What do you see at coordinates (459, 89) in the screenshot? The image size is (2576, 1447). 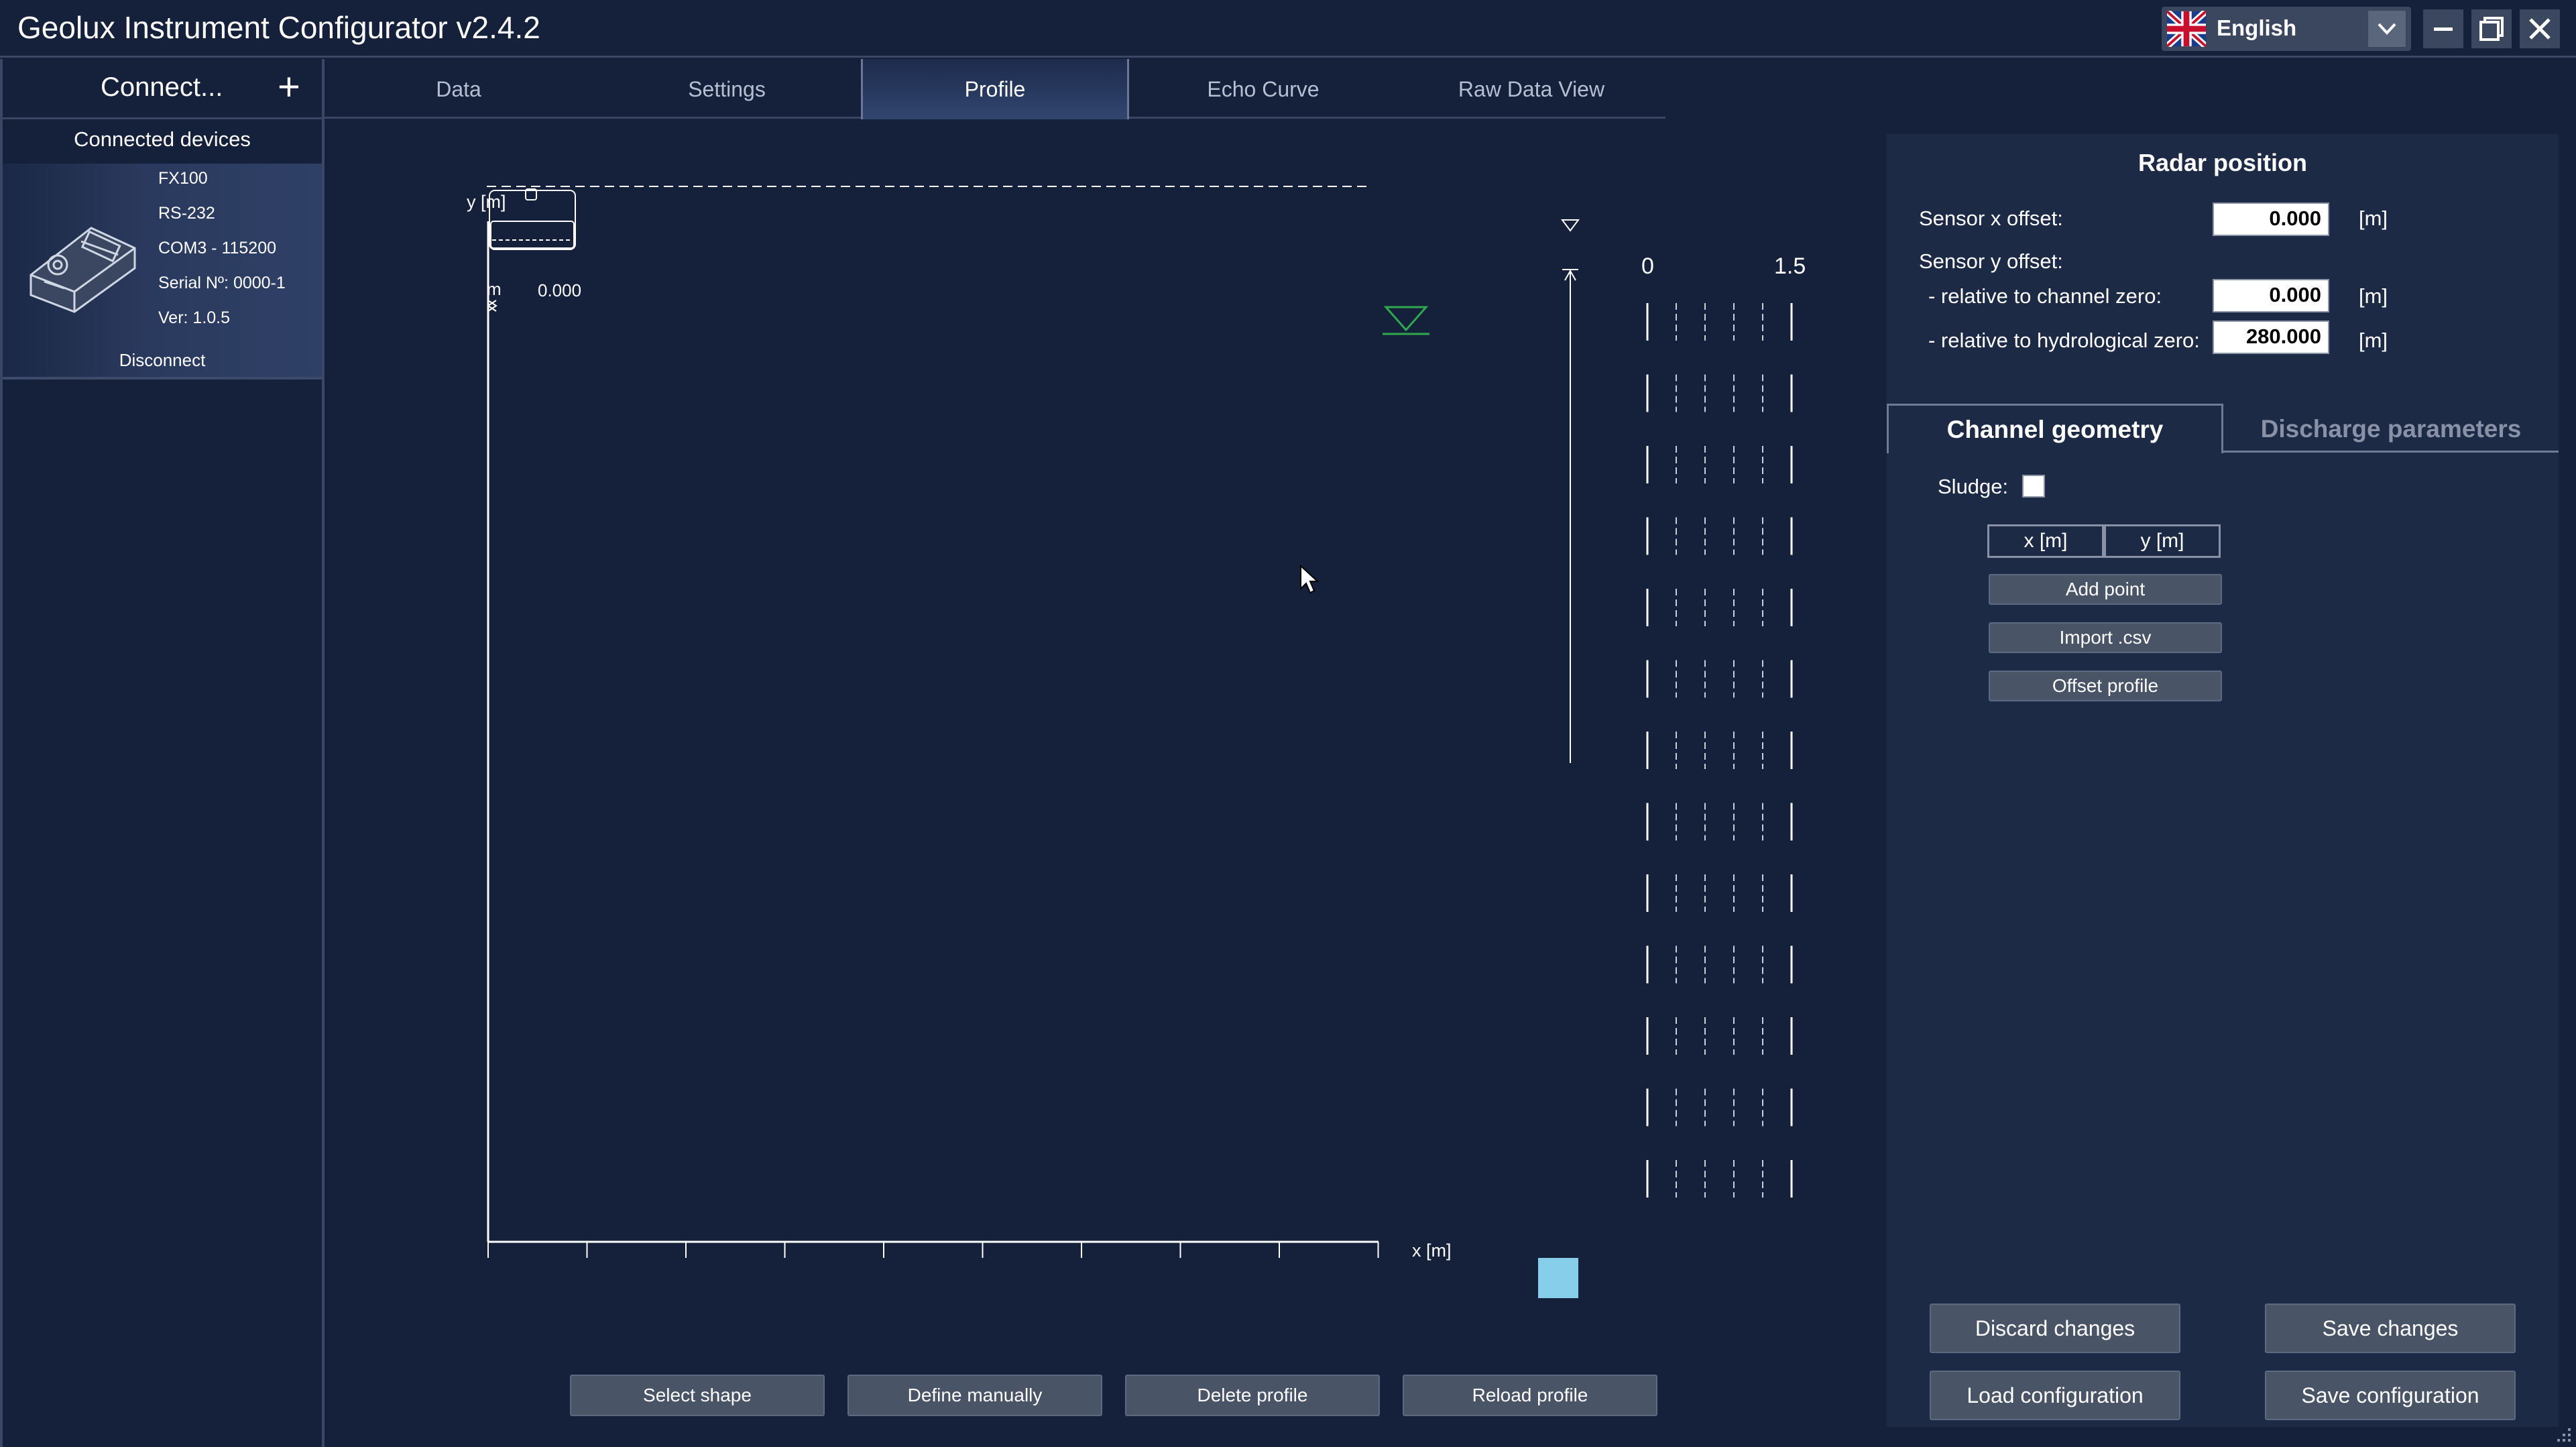 I see `tab-data: Data` at bounding box center [459, 89].